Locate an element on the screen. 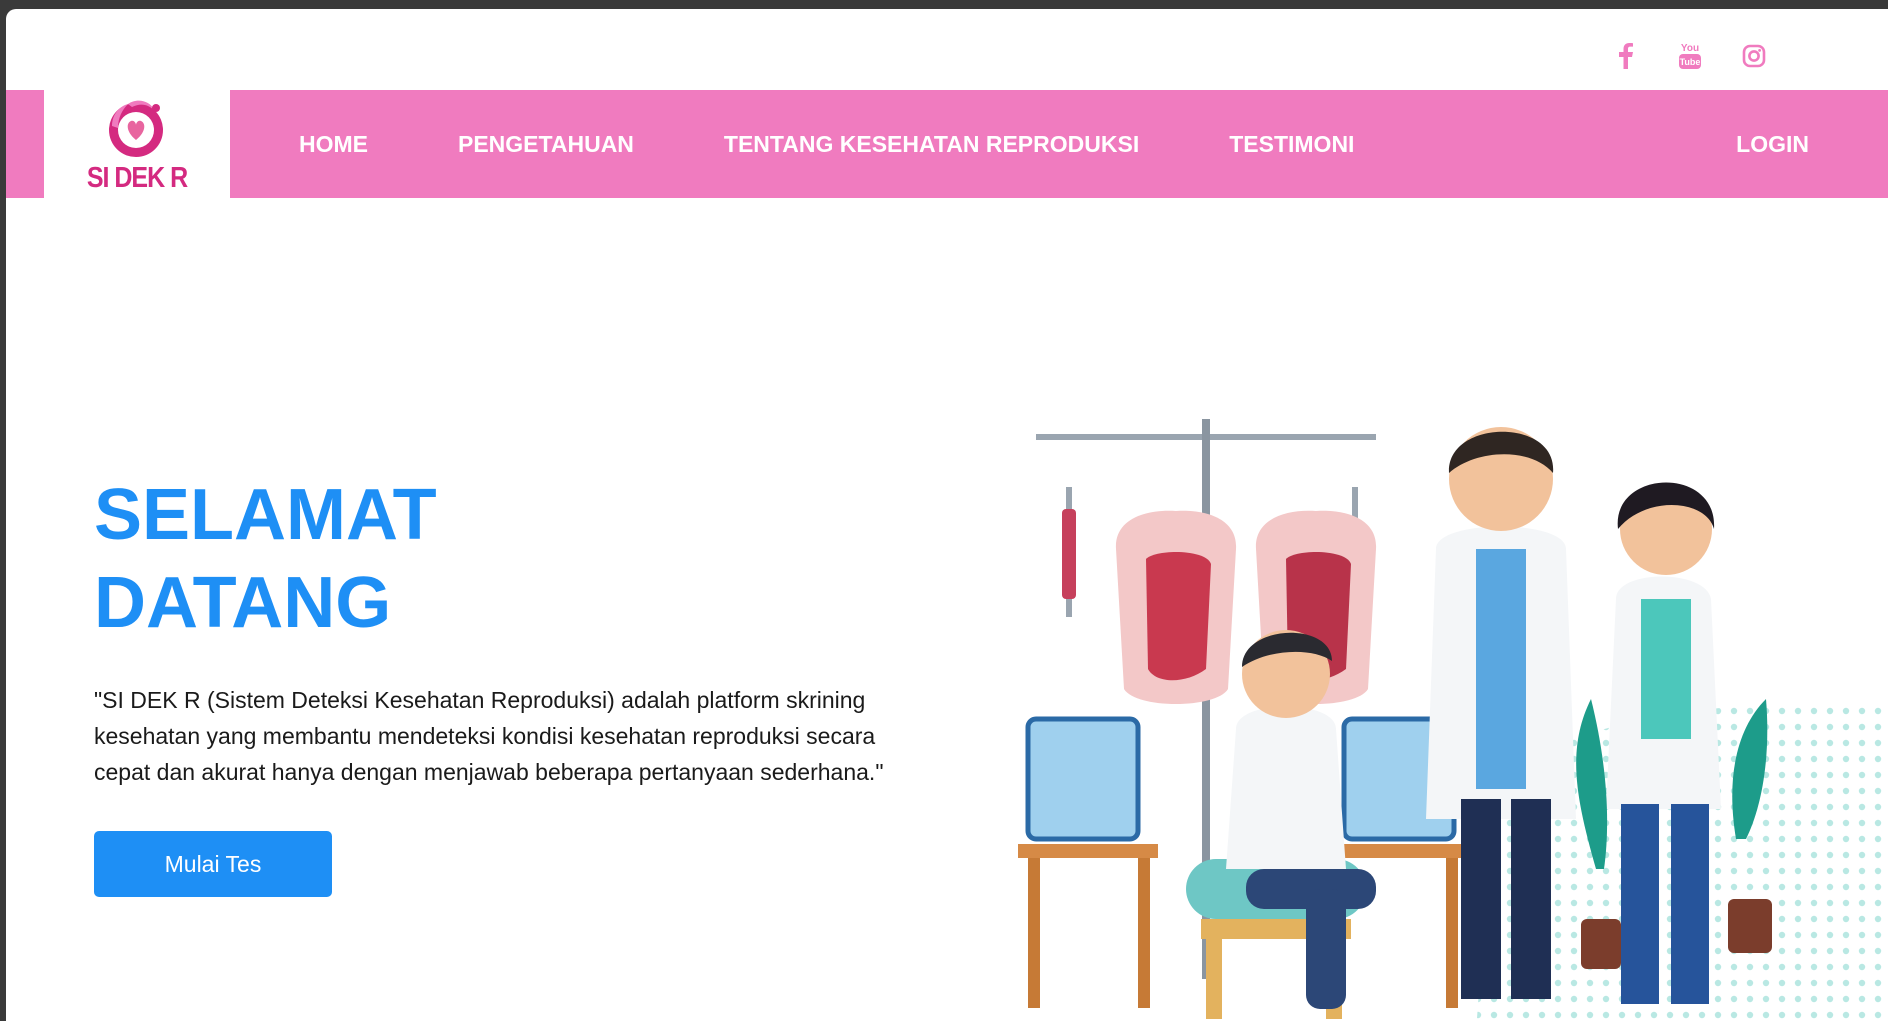 This screenshot has height=1021, width=1888. site-logo: SI DEK R is located at coordinates (137, 144).